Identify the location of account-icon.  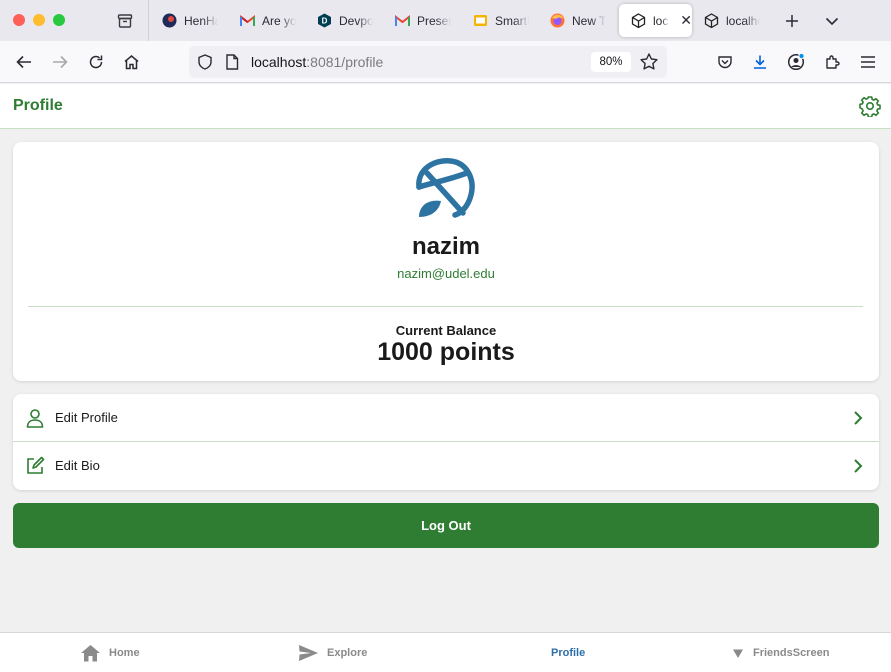
(796, 62).